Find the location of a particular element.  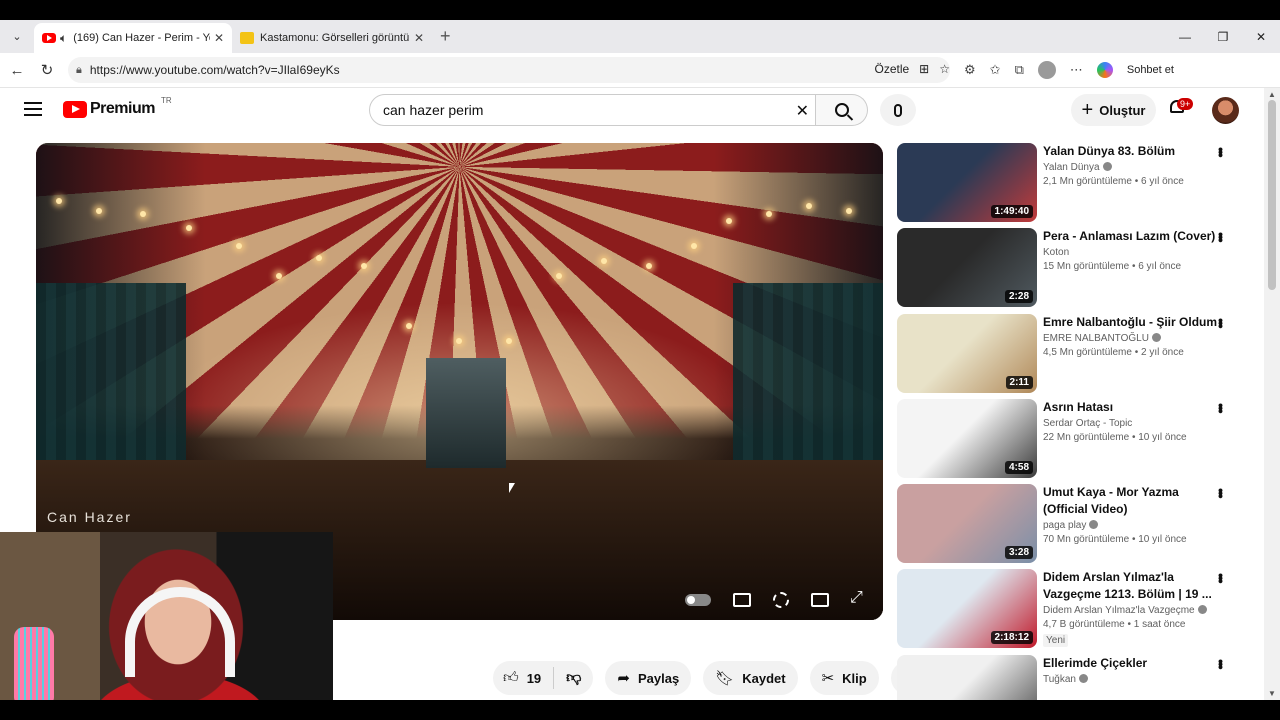

create-button: + Oluştur is located at coordinates (1113, 110).